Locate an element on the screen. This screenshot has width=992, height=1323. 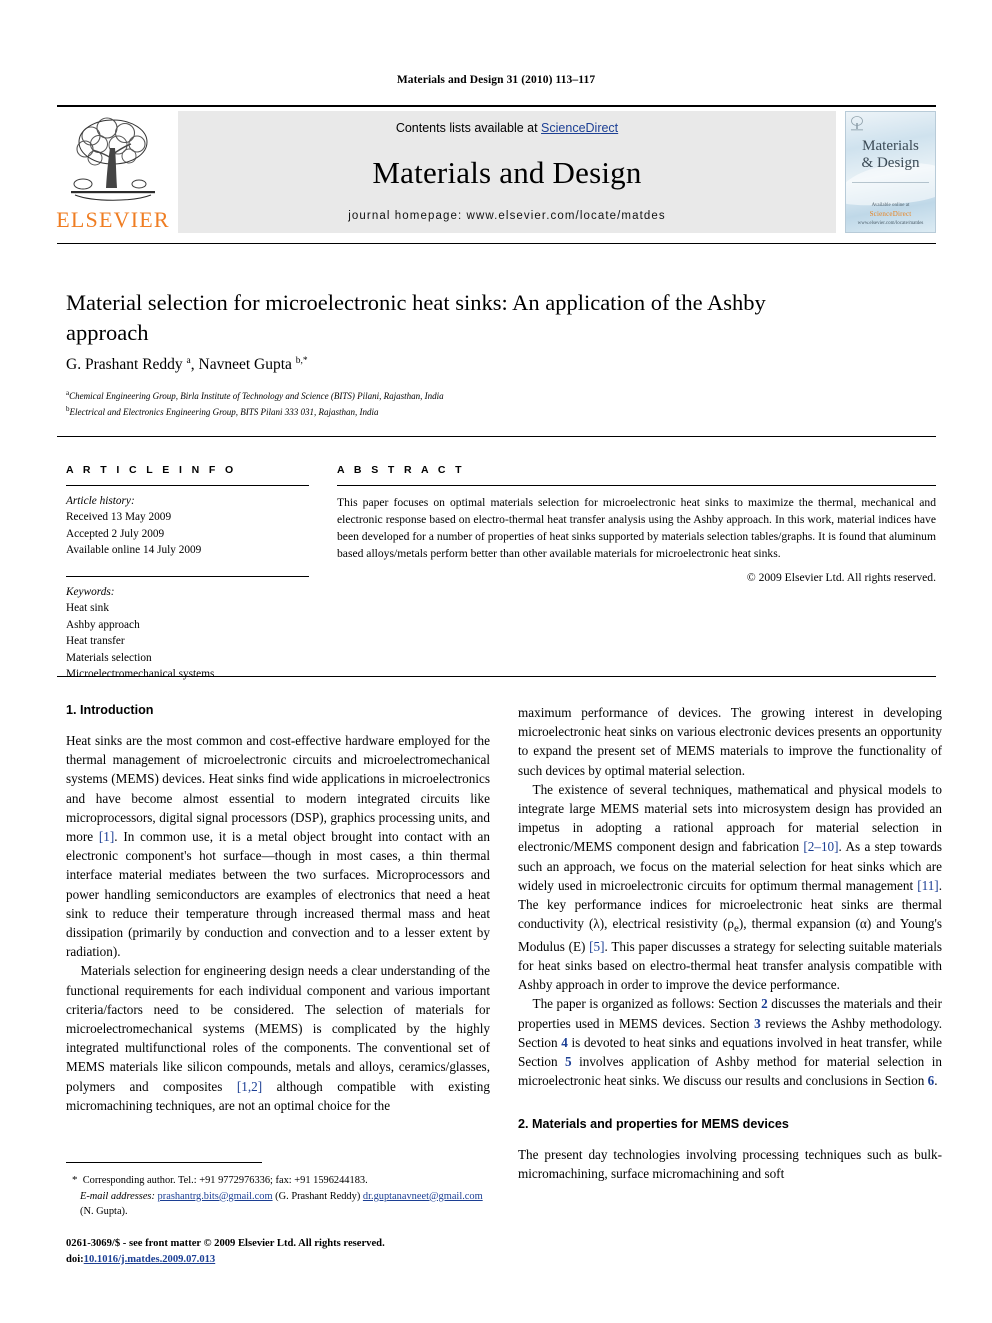
citation-ref: [2–10] is located at coordinates (820, 846).